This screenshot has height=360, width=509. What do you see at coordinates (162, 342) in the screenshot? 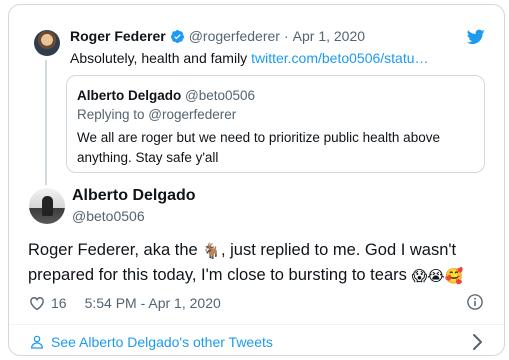
I see `see-other-tweets-label: See Alberto Delgado's other Tweets` at bounding box center [162, 342].